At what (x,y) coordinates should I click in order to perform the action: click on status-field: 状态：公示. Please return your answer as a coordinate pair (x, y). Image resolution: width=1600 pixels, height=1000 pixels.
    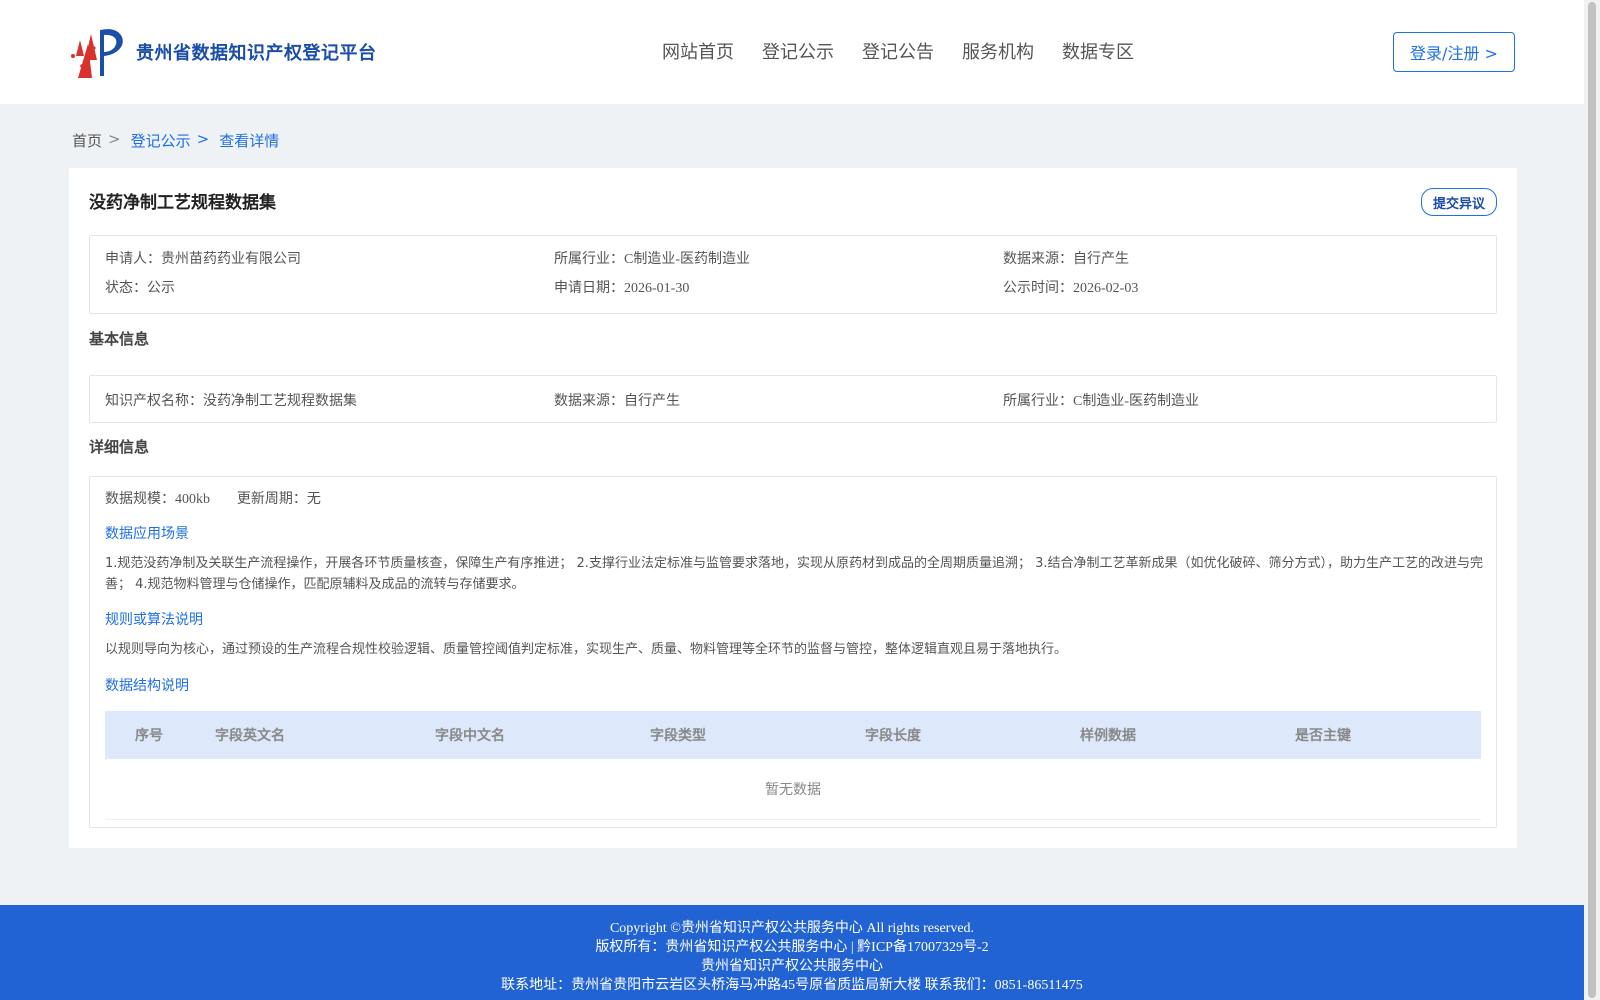
    Looking at the image, I should click on (140, 287).